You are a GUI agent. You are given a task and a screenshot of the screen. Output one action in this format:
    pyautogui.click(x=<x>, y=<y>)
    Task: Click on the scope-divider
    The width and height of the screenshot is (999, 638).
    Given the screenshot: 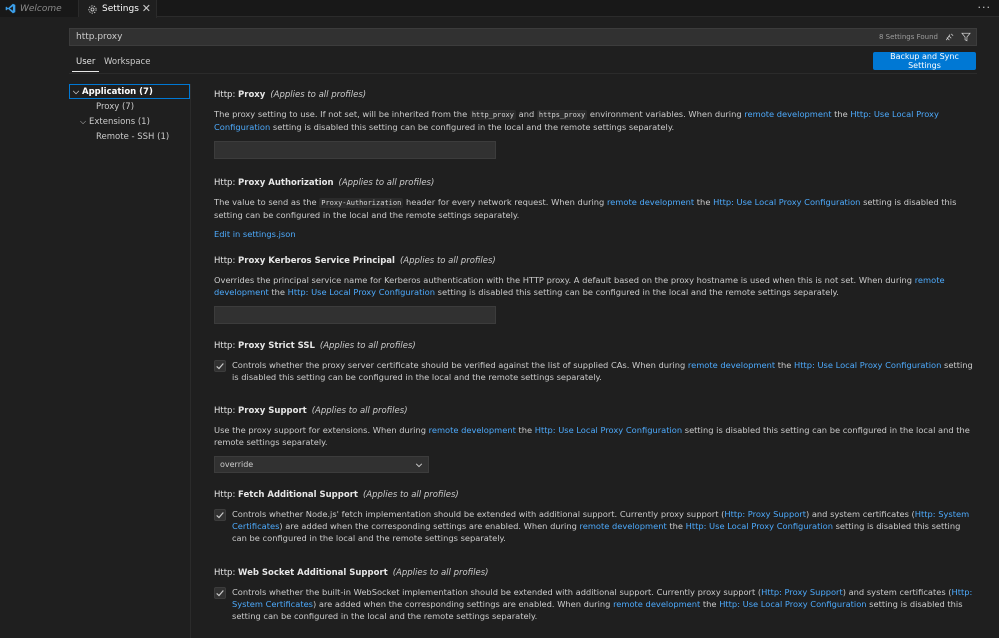 What is the action you would take?
    pyautogui.click(x=523, y=73)
    